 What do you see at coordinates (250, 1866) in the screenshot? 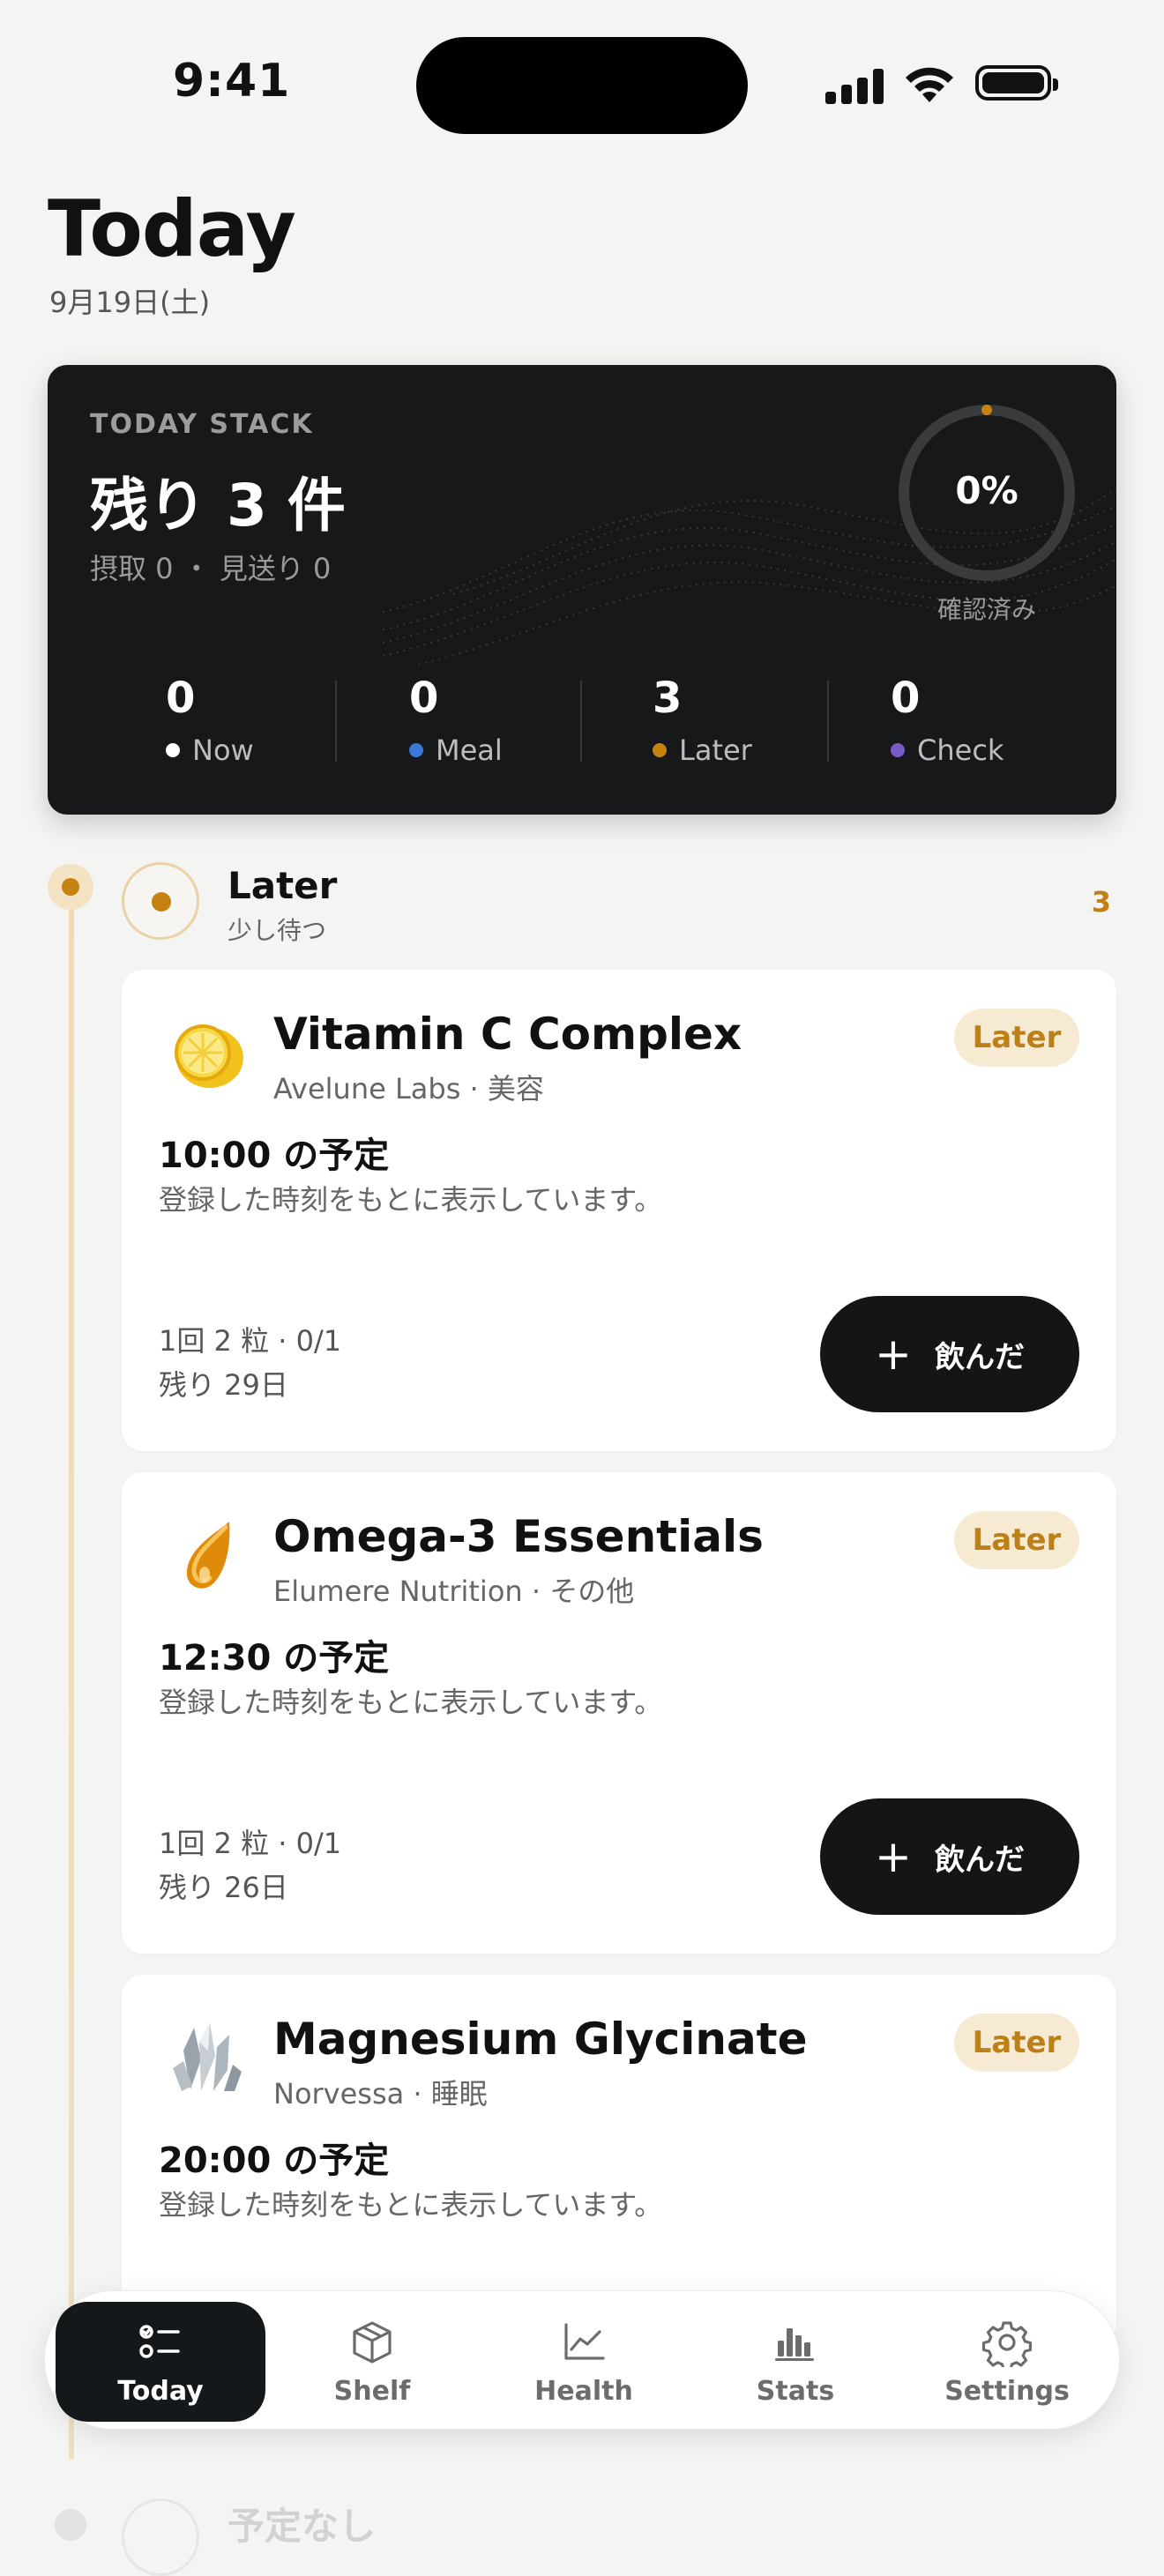
I see `dose-info: 1回 2 粒 · 0/1 残り 26日` at bounding box center [250, 1866].